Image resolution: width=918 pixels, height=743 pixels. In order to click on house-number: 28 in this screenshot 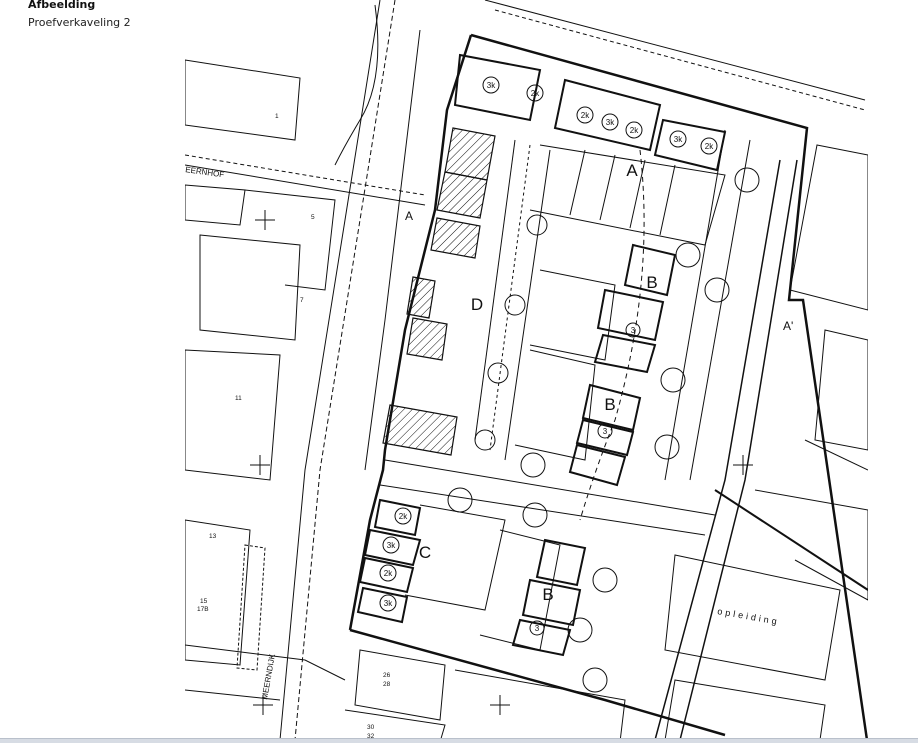, I will do `click(387, 684)`.